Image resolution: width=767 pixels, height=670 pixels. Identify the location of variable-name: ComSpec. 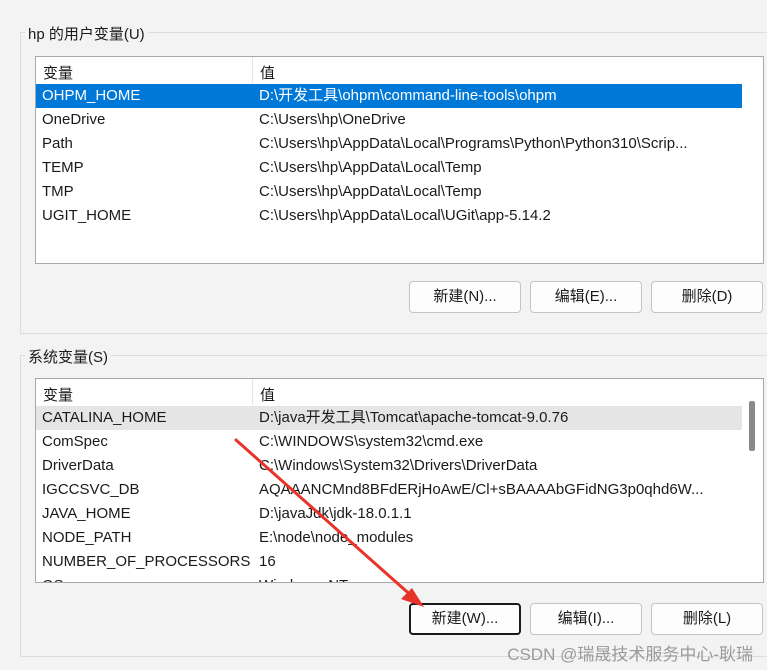
(75, 441).